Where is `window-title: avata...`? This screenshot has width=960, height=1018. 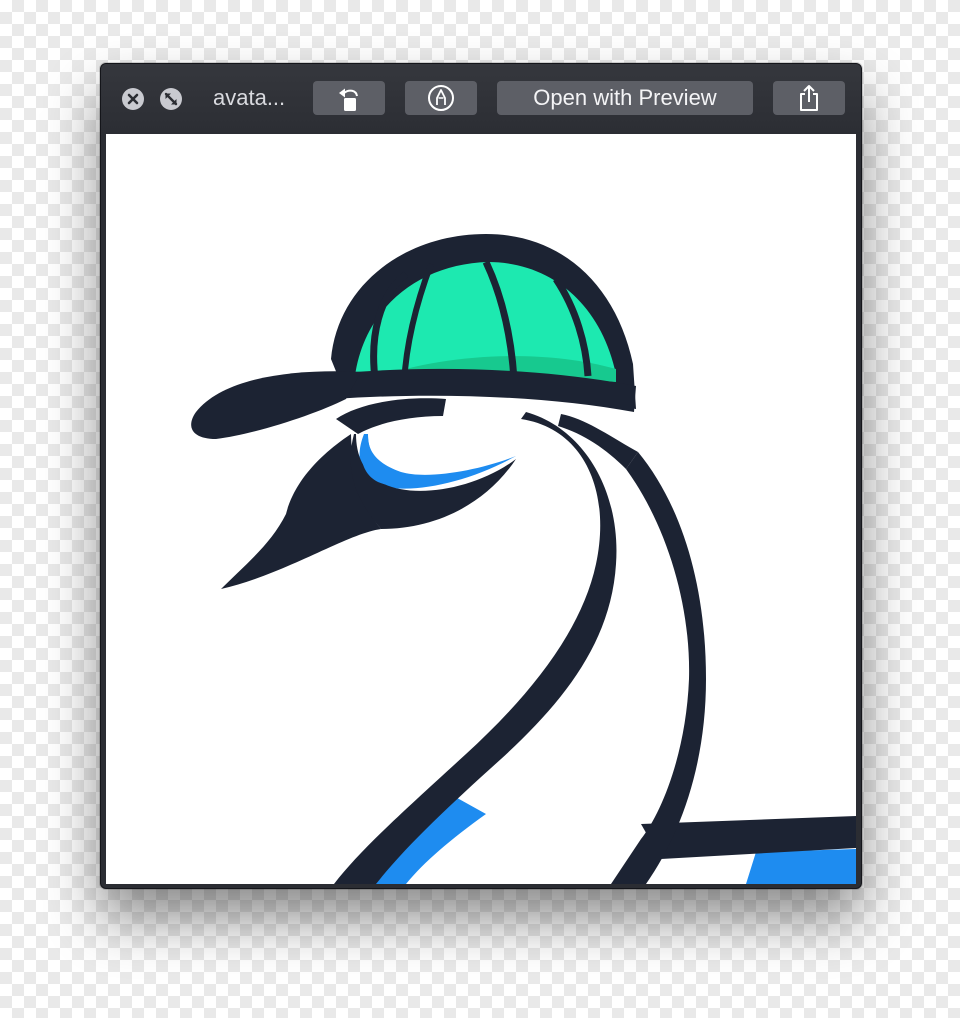
window-title: avata... is located at coordinates (249, 97).